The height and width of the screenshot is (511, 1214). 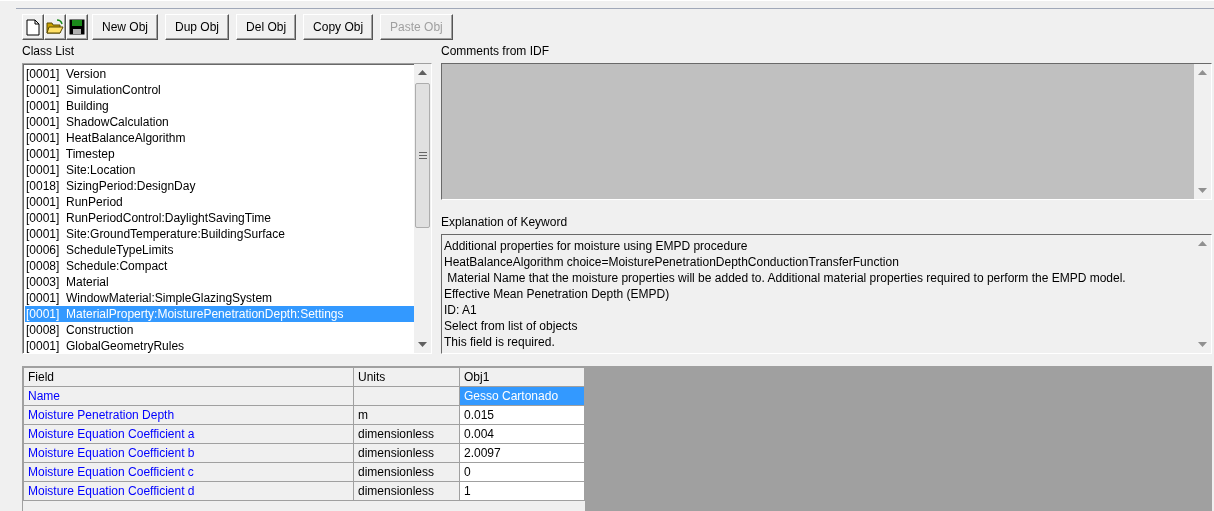 I want to click on explanation-text: Select from list of objects, so click(x=511, y=326).